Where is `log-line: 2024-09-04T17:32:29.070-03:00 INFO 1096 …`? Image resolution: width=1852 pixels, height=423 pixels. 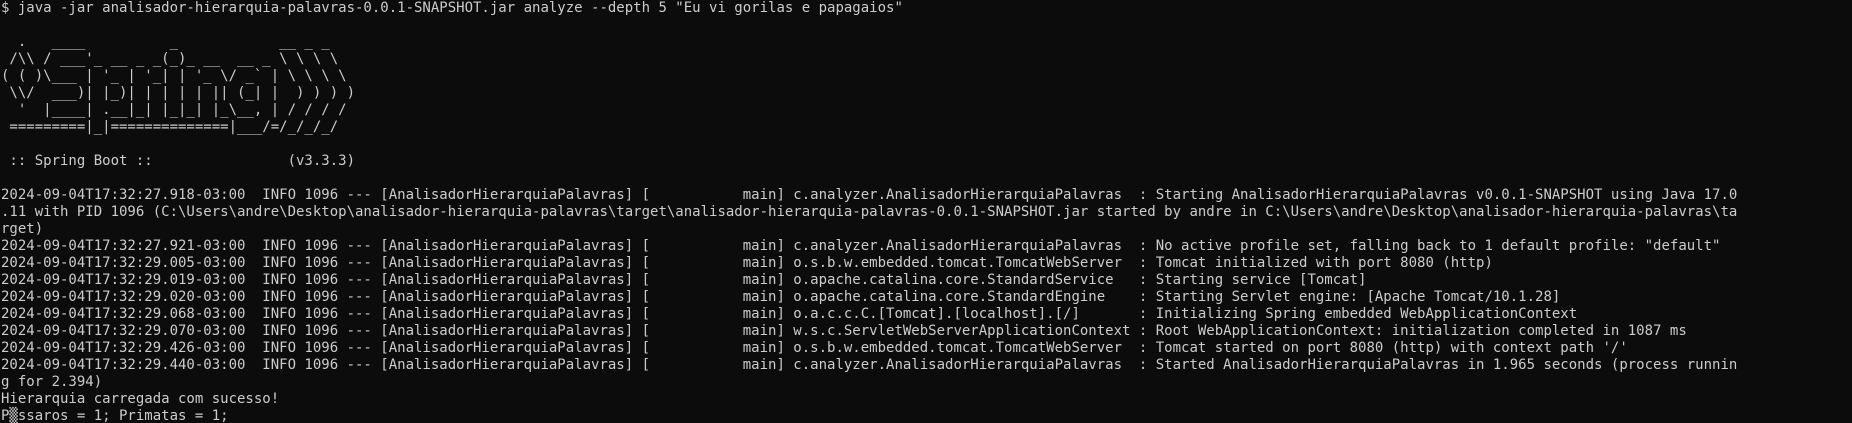 log-line: 2024-09-04T17:32:29.070-03:00 INFO 1096 … is located at coordinates (844, 331).